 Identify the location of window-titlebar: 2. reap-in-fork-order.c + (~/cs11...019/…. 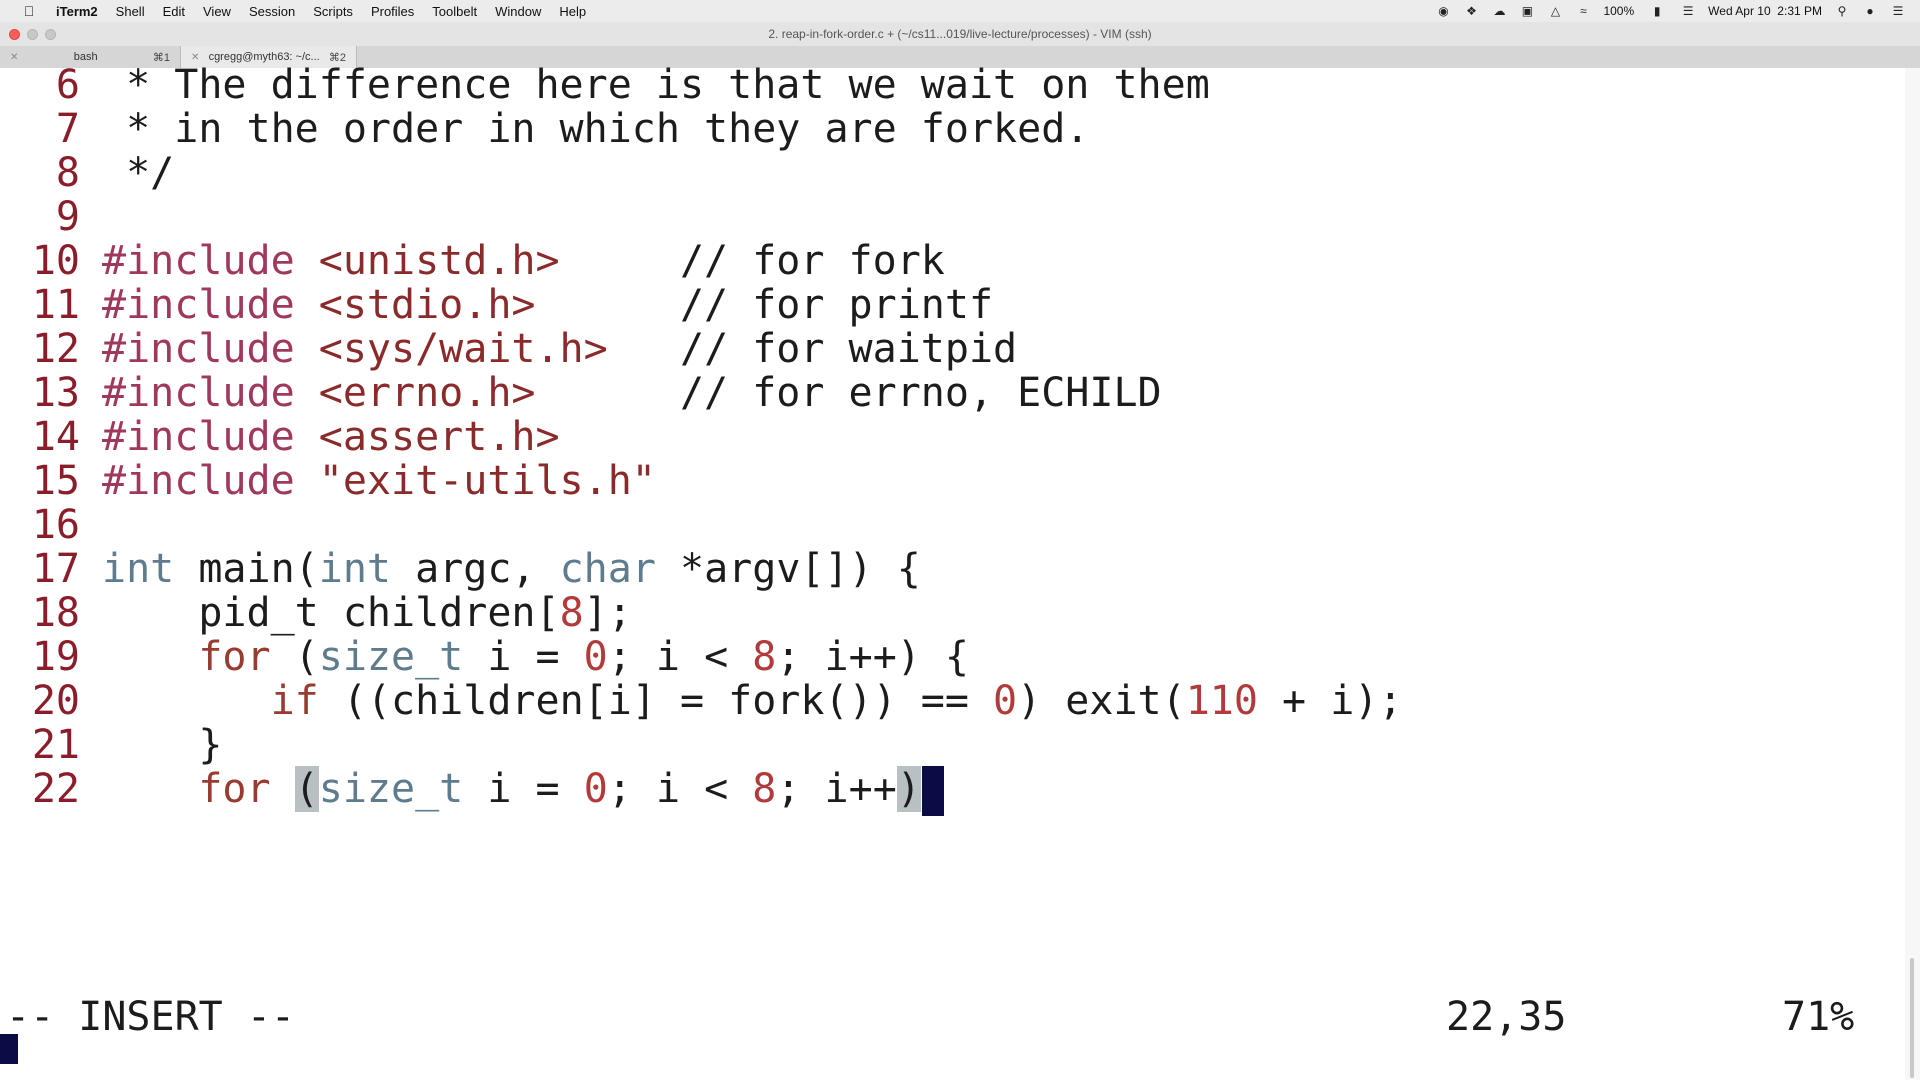
(960, 34).